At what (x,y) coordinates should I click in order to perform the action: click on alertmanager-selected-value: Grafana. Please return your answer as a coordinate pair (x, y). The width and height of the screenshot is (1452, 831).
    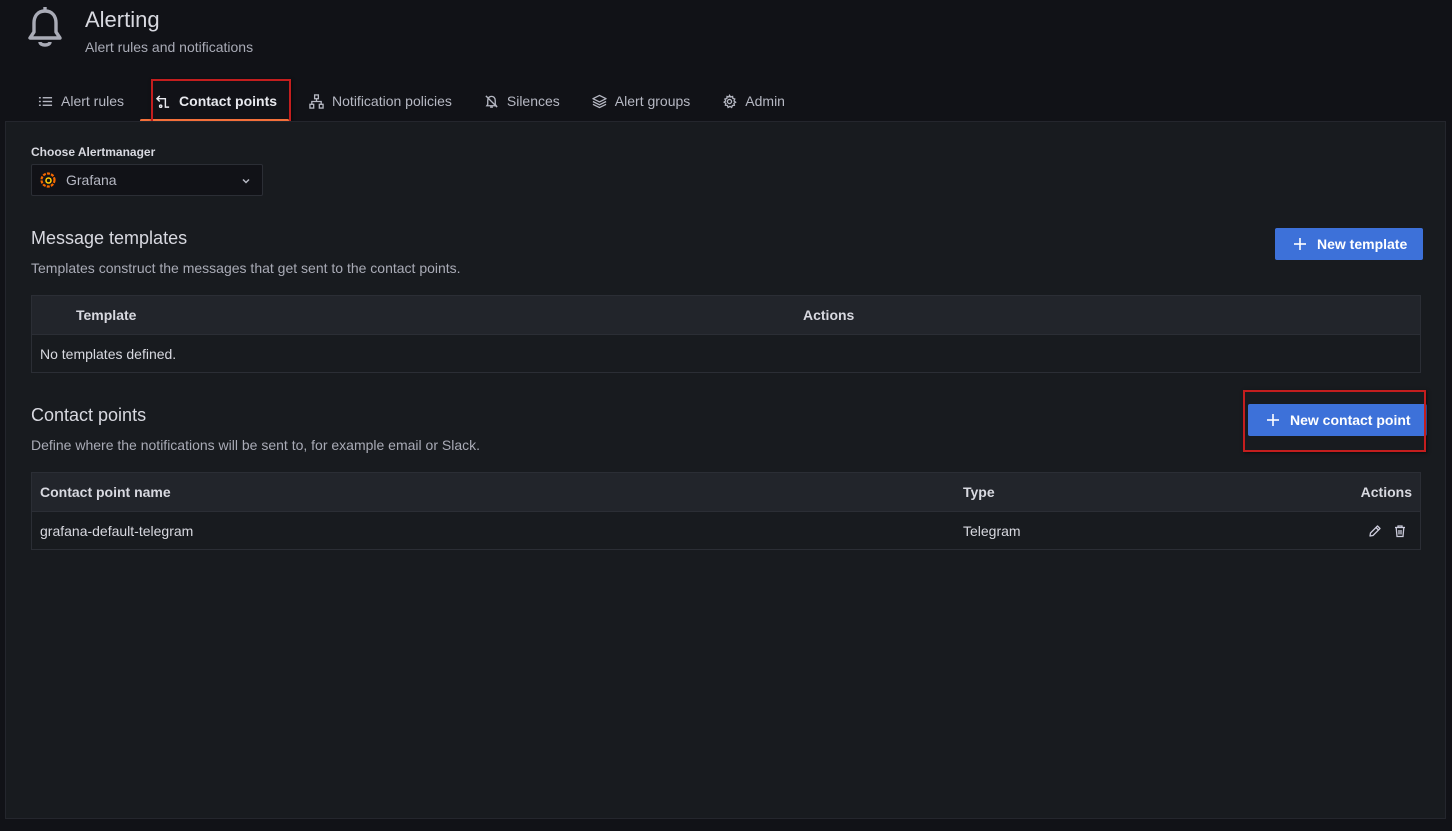
    Looking at the image, I should click on (91, 180).